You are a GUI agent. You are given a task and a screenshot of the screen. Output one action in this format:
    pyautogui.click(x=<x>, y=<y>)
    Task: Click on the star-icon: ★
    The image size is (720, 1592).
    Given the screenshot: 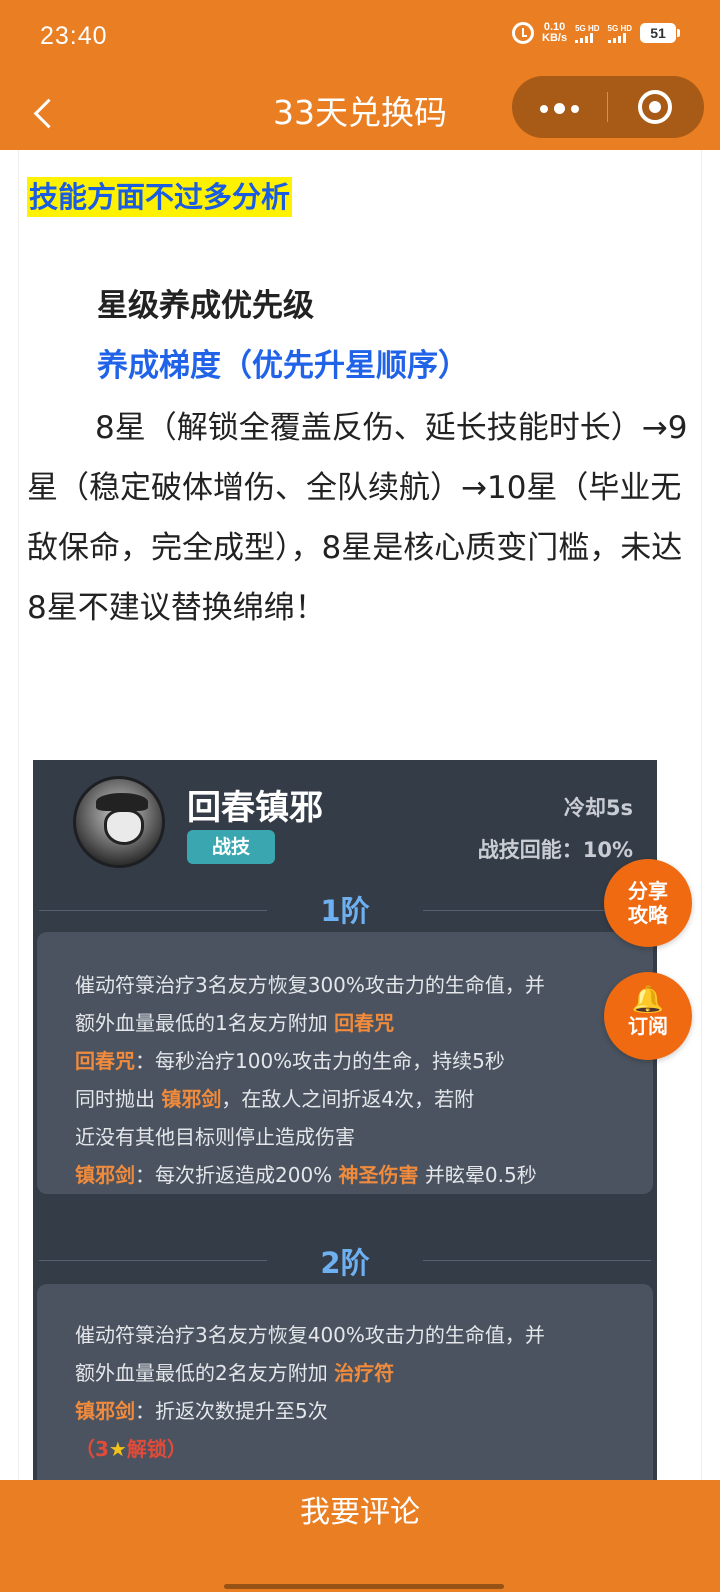 What is the action you would take?
    pyautogui.click(x=117, y=1449)
    